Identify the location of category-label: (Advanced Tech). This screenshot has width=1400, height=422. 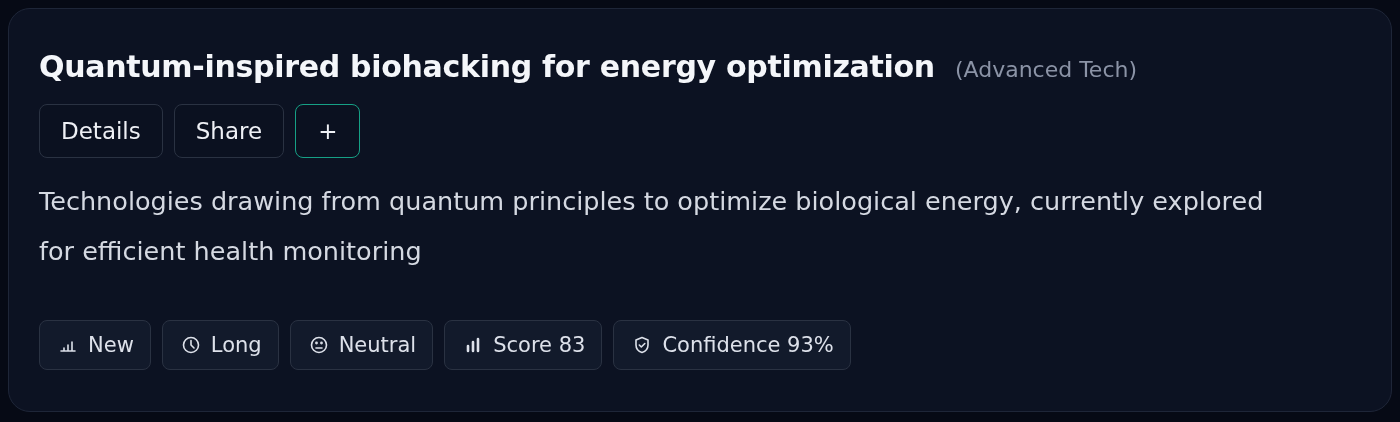
(1046, 69).